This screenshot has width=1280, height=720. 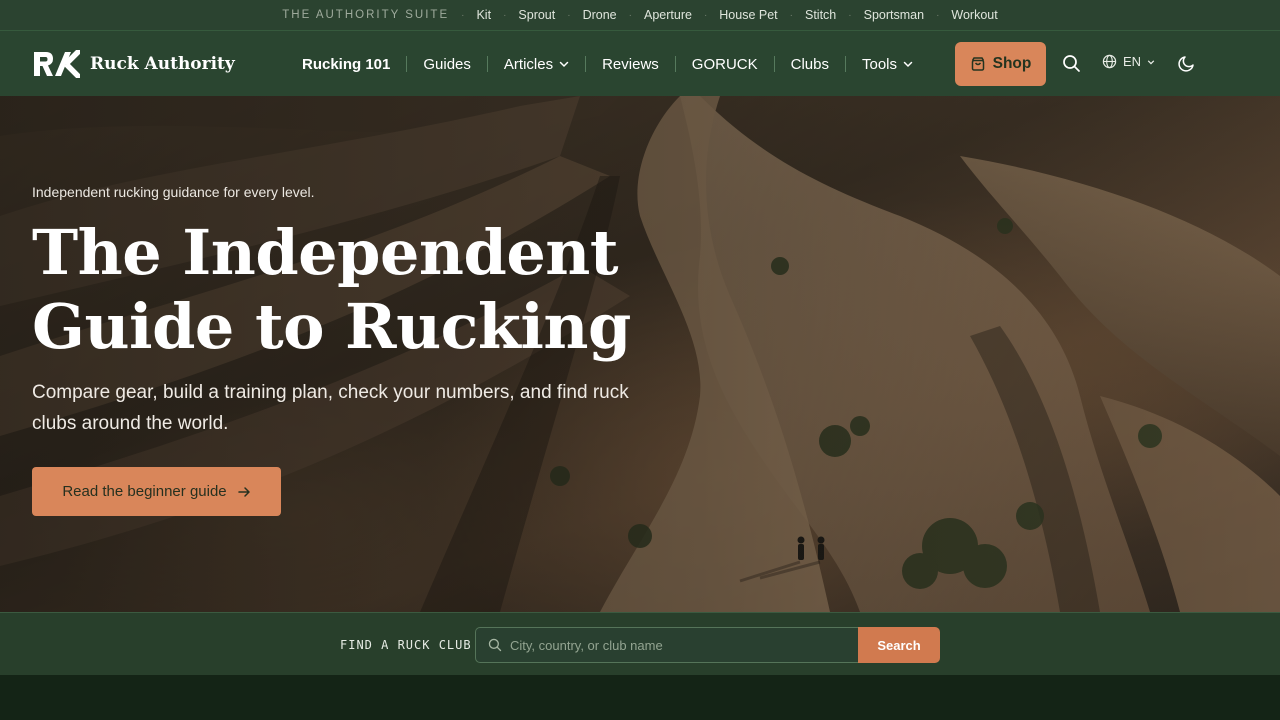 I want to click on headline-line-2: Guide to Rucking, so click(x=331, y=326).